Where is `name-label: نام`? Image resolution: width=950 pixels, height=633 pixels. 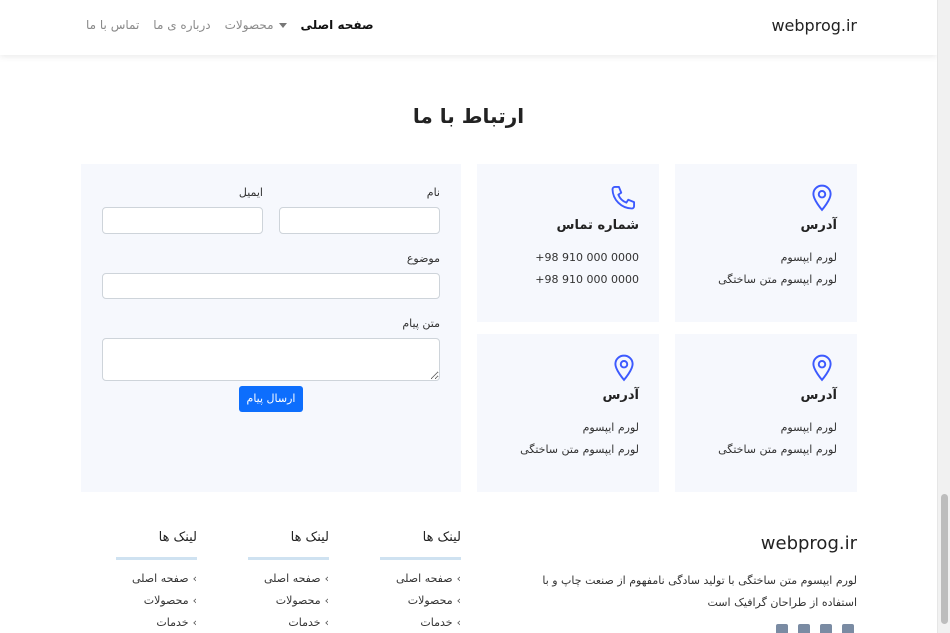 name-label: نام is located at coordinates (433, 192).